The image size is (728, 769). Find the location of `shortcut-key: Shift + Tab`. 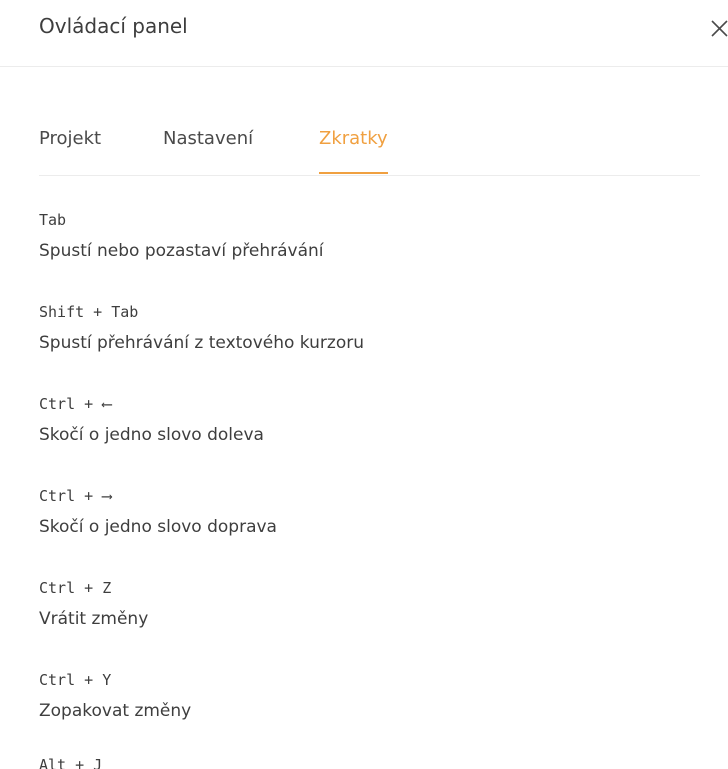

shortcut-key: Shift + Tab is located at coordinates (89, 312).